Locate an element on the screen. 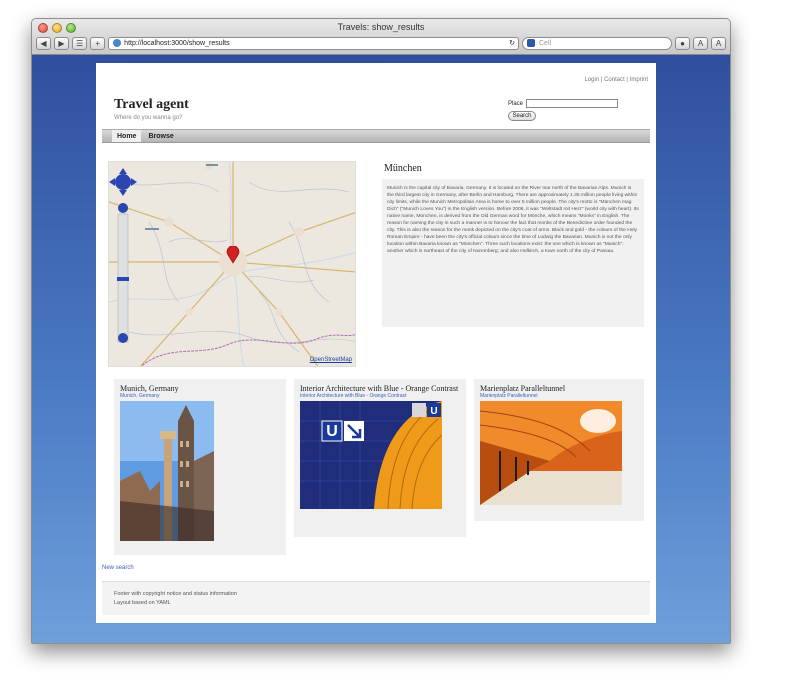 This screenshot has width=800, height=681. nav-browse: Browse is located at coordinates (160, 136).